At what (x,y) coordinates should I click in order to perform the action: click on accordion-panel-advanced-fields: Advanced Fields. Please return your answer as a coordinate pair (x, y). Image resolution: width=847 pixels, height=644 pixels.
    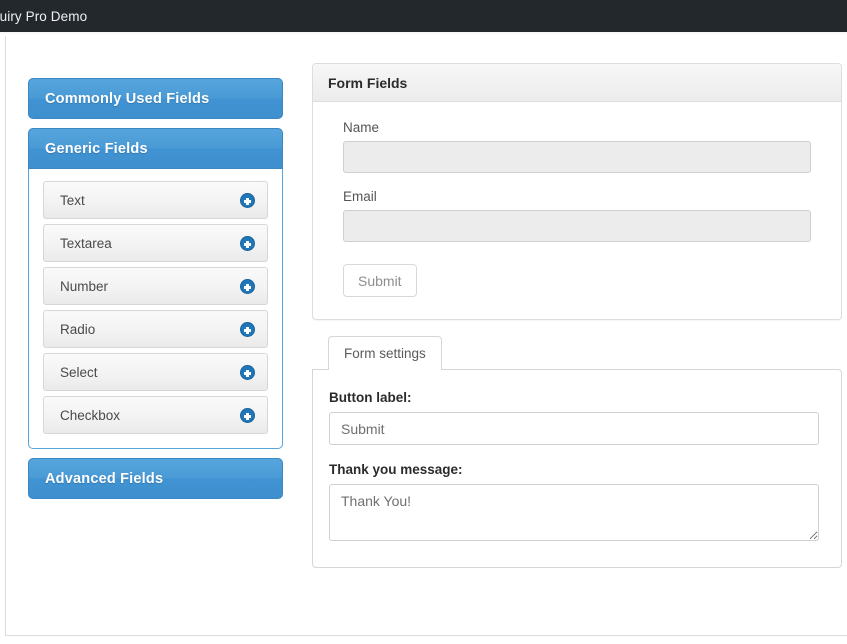
    Looking at the image, I should click on (155, 478).